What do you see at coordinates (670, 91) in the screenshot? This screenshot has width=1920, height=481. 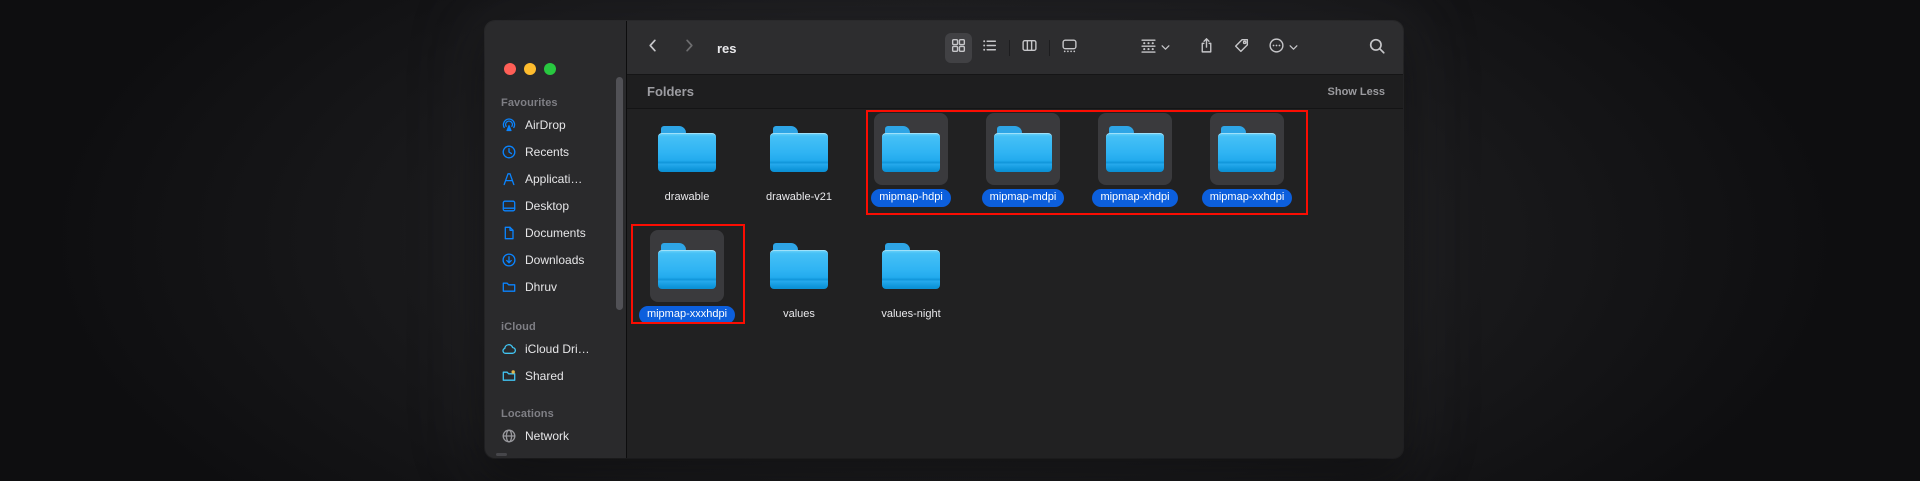 I see `section-title: Folders` at bounding box center [670, 91].